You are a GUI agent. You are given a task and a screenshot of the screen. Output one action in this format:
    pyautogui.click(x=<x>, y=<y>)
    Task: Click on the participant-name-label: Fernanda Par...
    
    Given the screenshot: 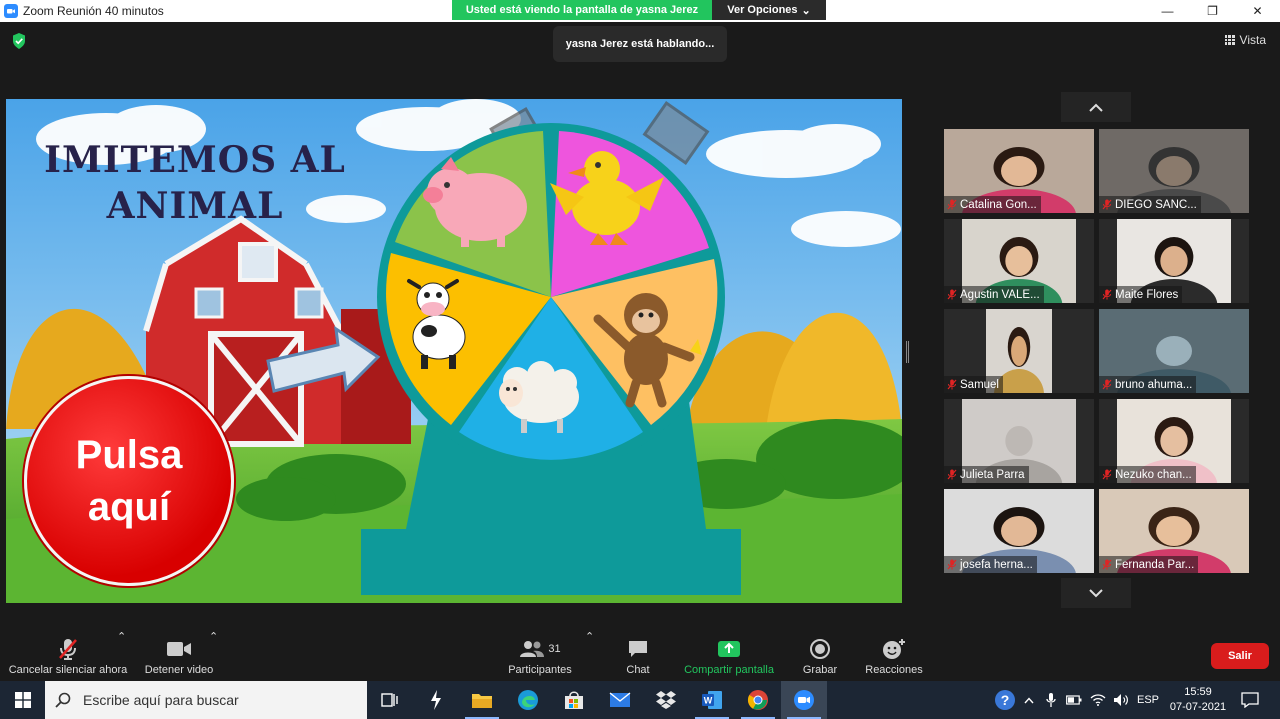 What is the action you would take?
    pyautogui.click(x=1149, y=564)
    